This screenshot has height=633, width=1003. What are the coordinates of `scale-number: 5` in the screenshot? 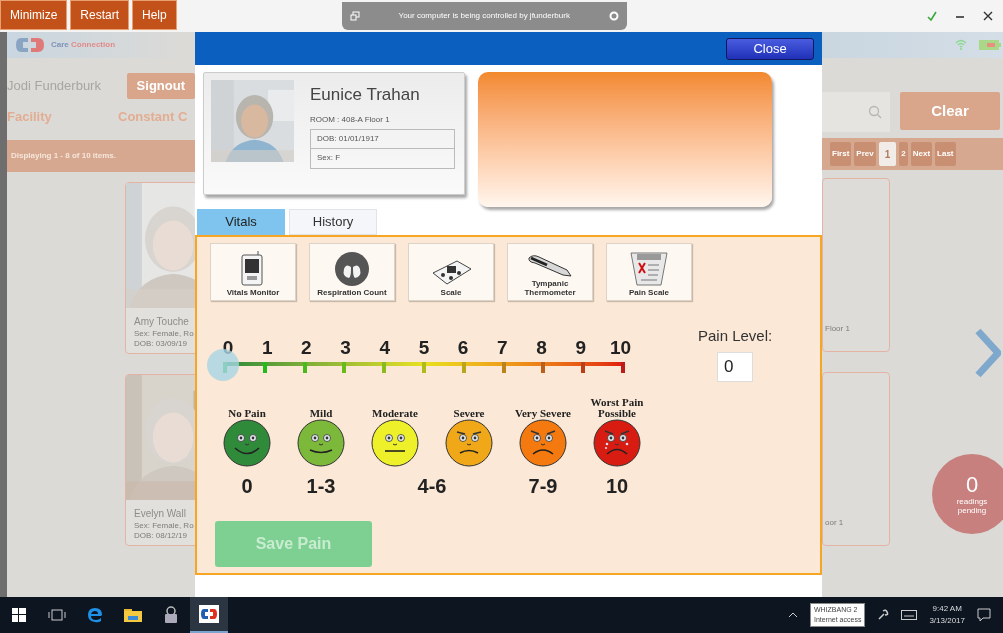 It's located at (424, 348).